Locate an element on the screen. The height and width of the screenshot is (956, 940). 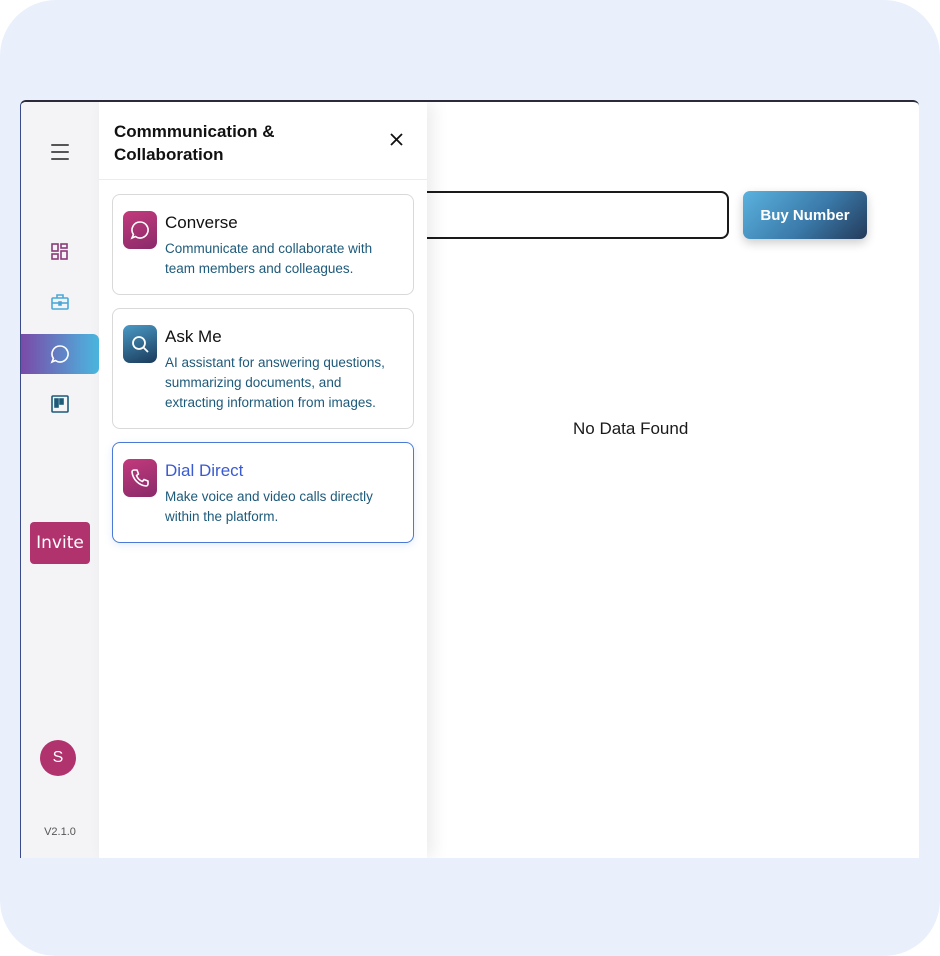
version-label: V2.1.0 is located at coordinates (60, 832).